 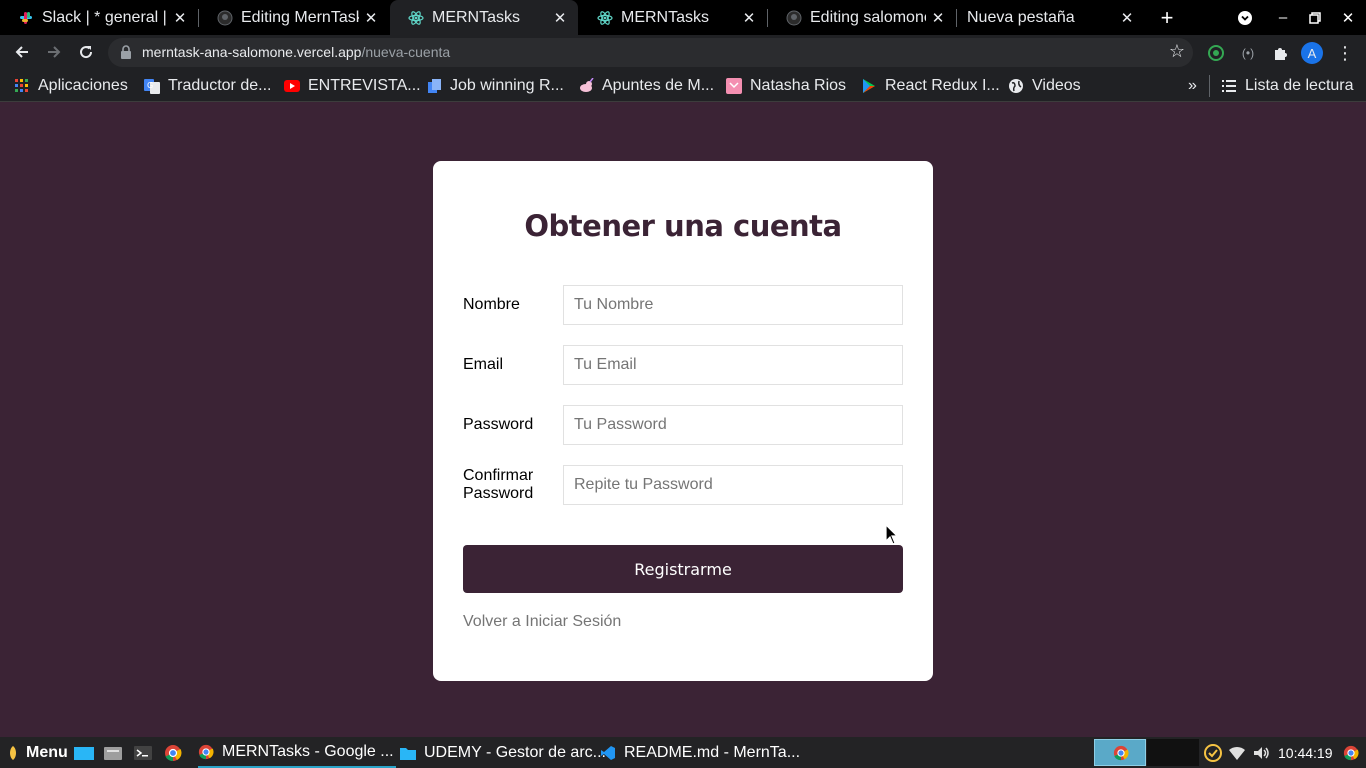 I want to click on apps-grid-icon, so click(x=22, y=86).